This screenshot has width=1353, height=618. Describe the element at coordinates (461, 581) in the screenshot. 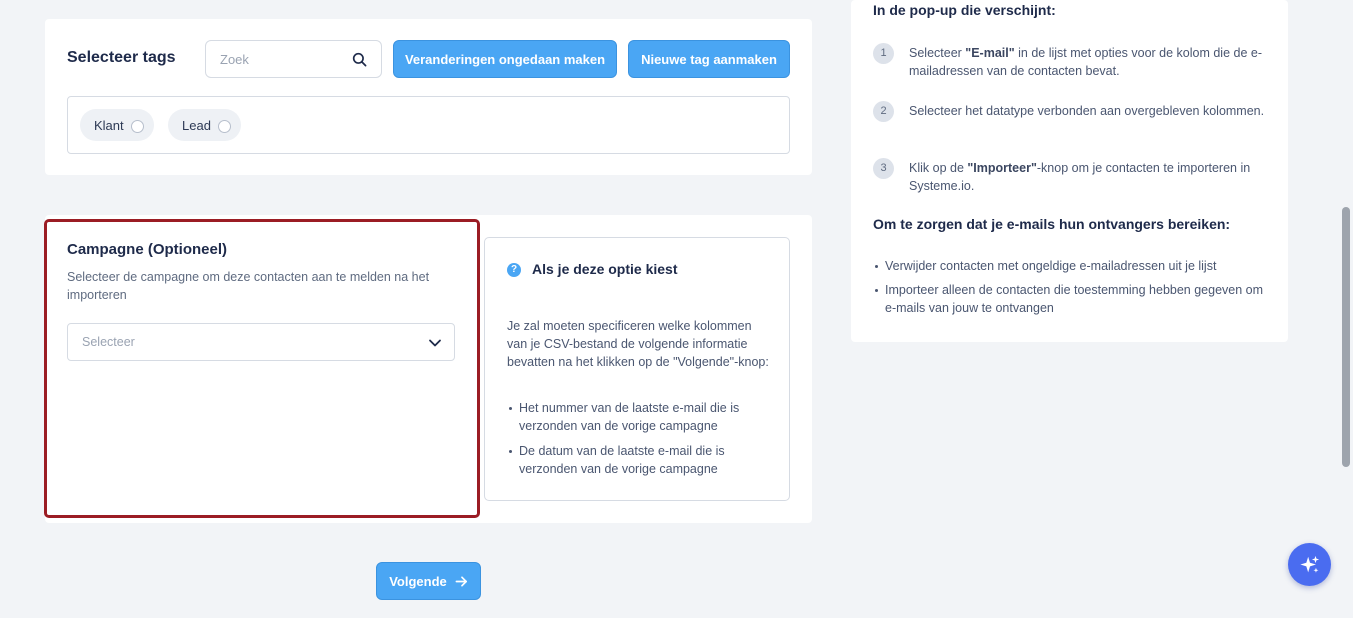

I see `arrow-right-icon` at that location.